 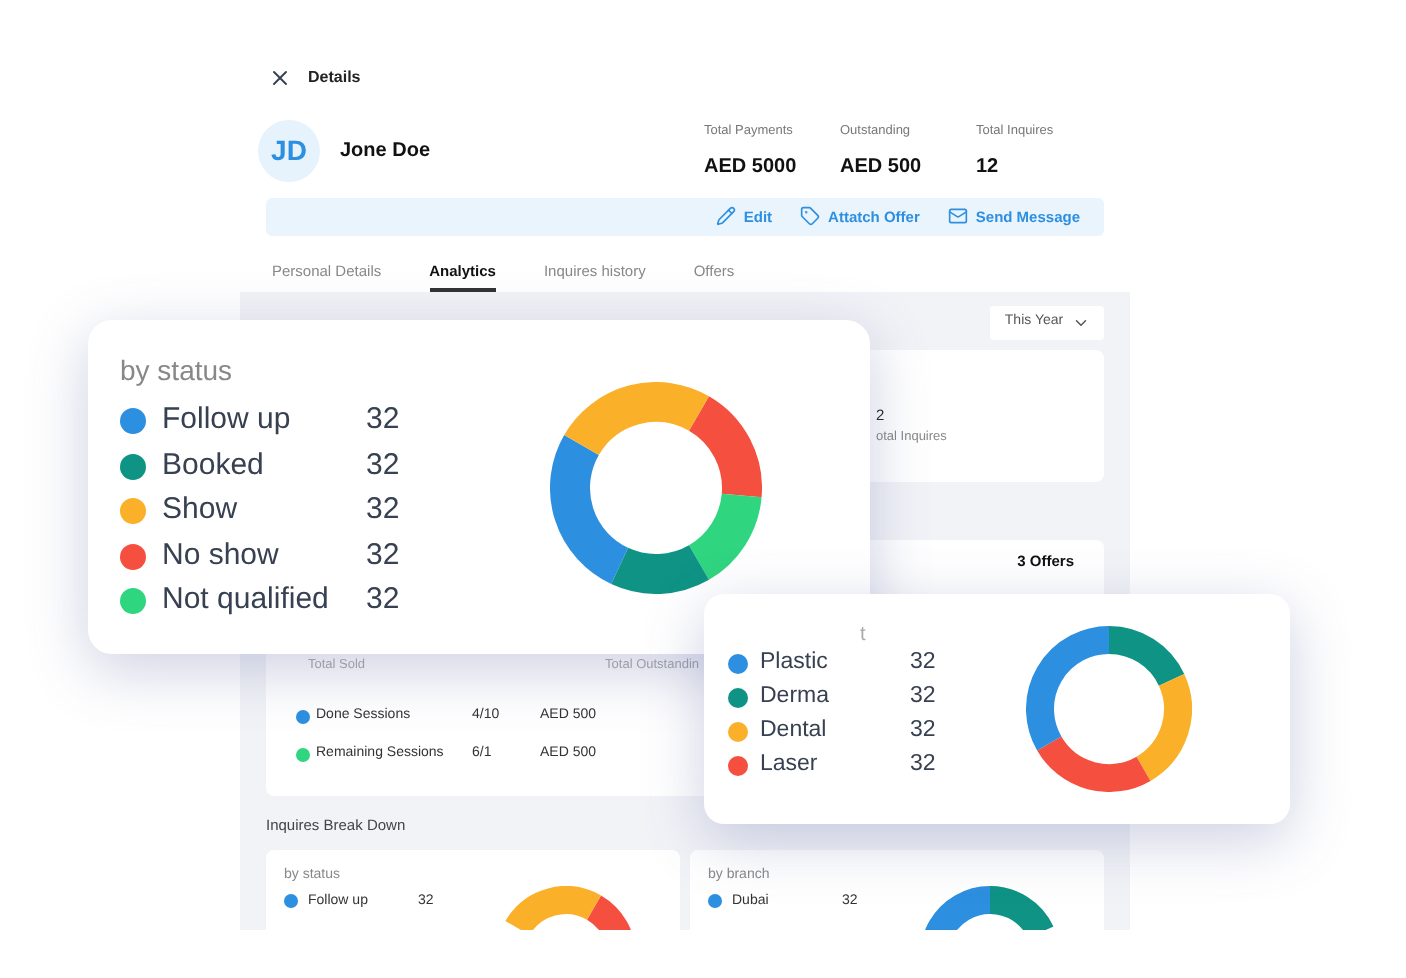 What do you see at coordinates (201, 510) in the screenshot?
I see `legend-label: Show` at bounding box center [201, 510].